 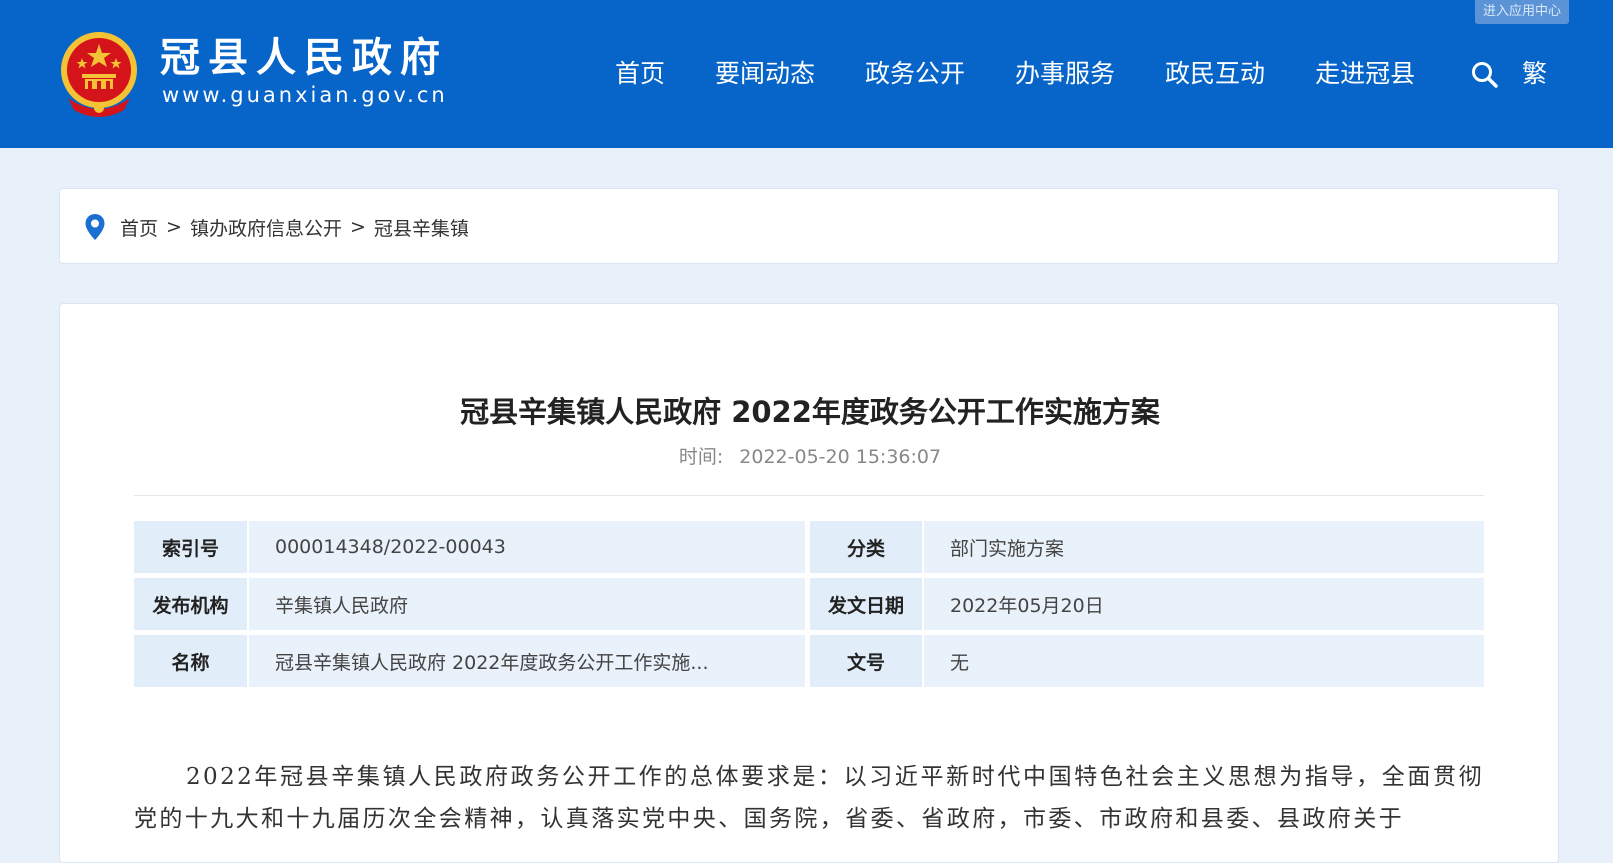 I want to click on nav-item-gov-affairs: 政务公开, so click(x=915, y=74).